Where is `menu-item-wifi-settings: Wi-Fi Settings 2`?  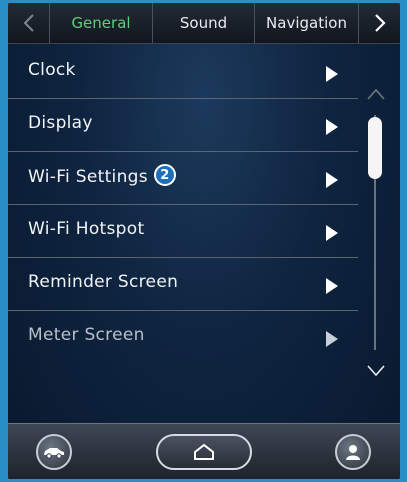
menu-item-wifi-settings: Wi-Fi Settings 2 is located at coordinates (183, 178).